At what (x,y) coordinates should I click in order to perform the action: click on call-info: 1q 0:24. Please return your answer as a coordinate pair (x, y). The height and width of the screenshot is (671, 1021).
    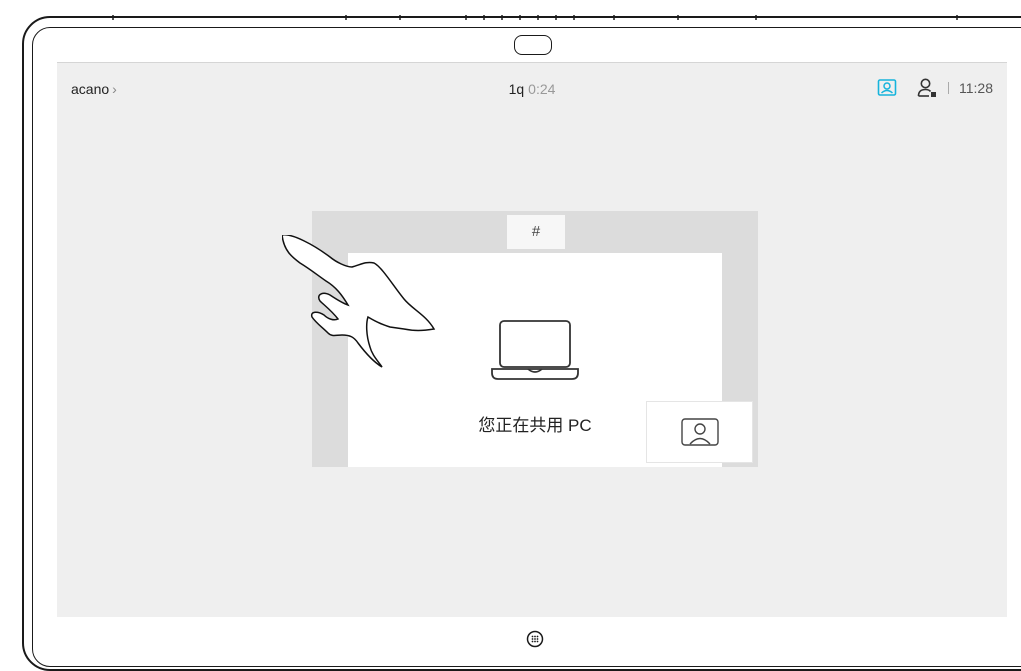
    Looking at the image, I should click on (532, 89).